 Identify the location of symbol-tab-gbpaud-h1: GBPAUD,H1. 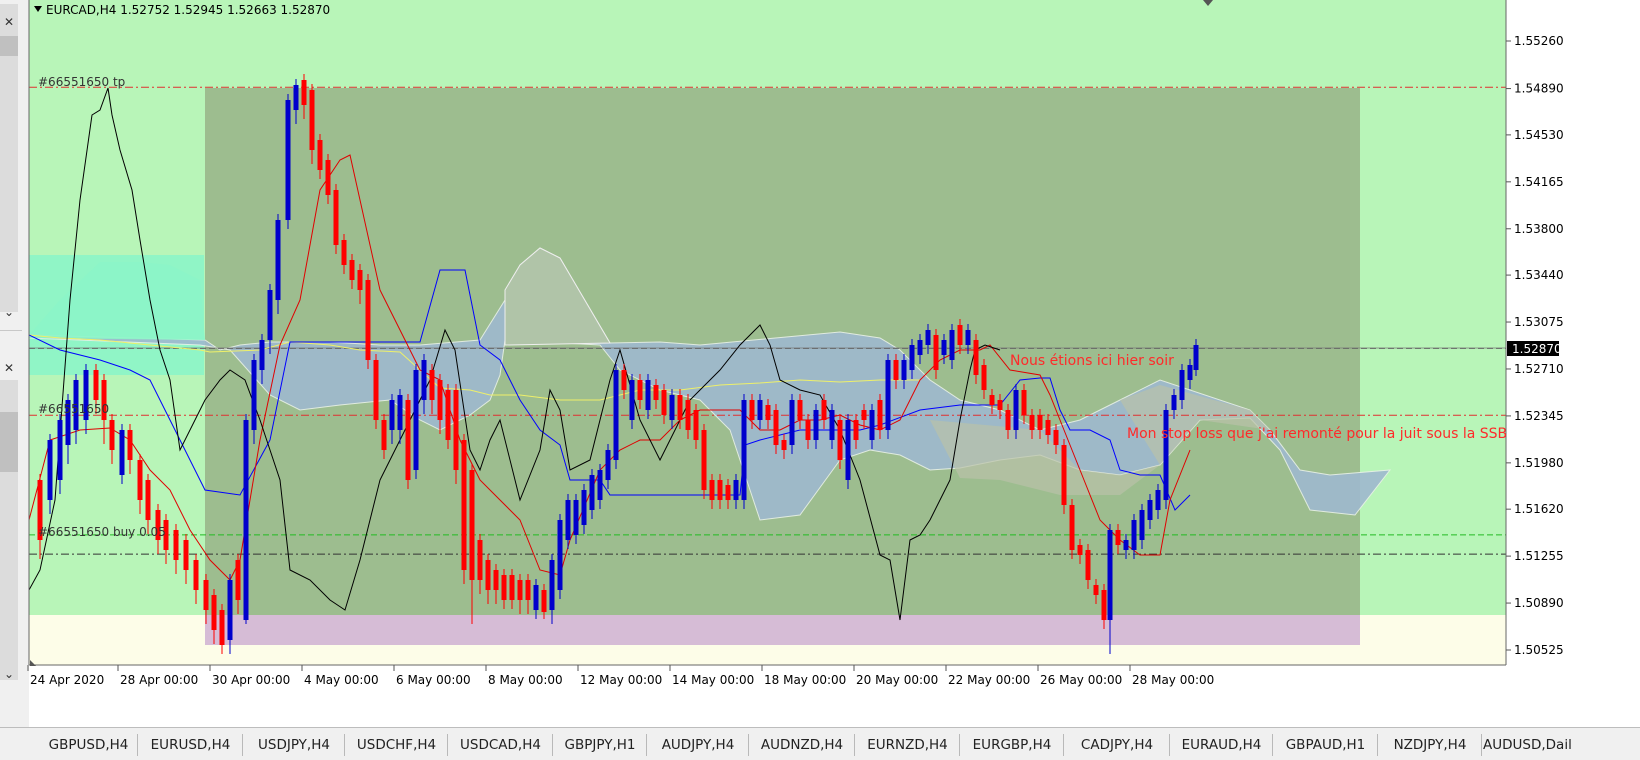
(1326, 745).